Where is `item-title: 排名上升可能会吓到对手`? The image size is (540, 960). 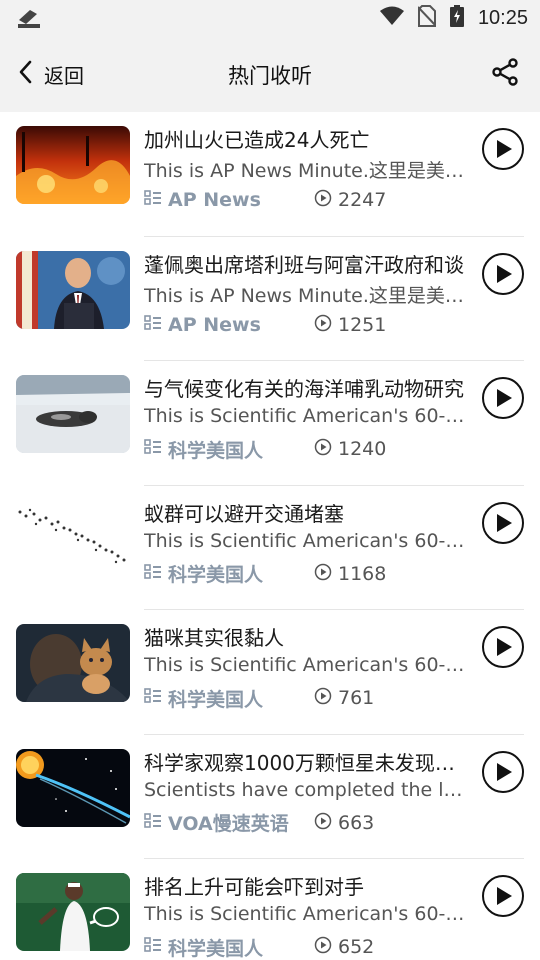 item-title: 排名上升可能会吓到对手 is located at coordinates (254, 887).